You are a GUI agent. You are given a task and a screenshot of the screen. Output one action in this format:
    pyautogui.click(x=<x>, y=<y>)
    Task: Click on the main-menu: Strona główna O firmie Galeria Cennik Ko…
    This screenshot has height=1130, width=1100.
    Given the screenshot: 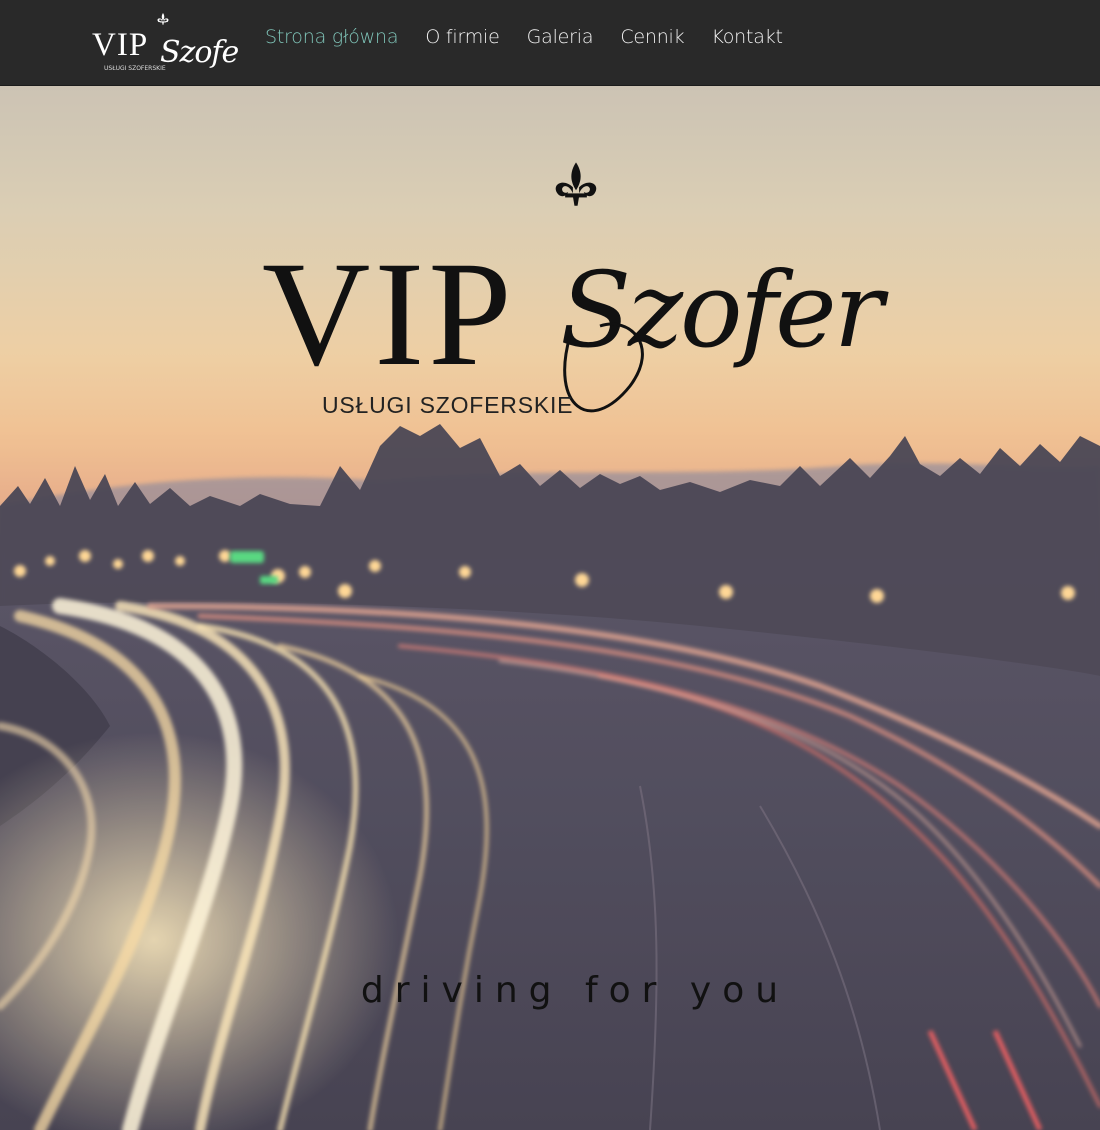 What is the action you would take?
    pyautogui.click(x=537, y=37)
    